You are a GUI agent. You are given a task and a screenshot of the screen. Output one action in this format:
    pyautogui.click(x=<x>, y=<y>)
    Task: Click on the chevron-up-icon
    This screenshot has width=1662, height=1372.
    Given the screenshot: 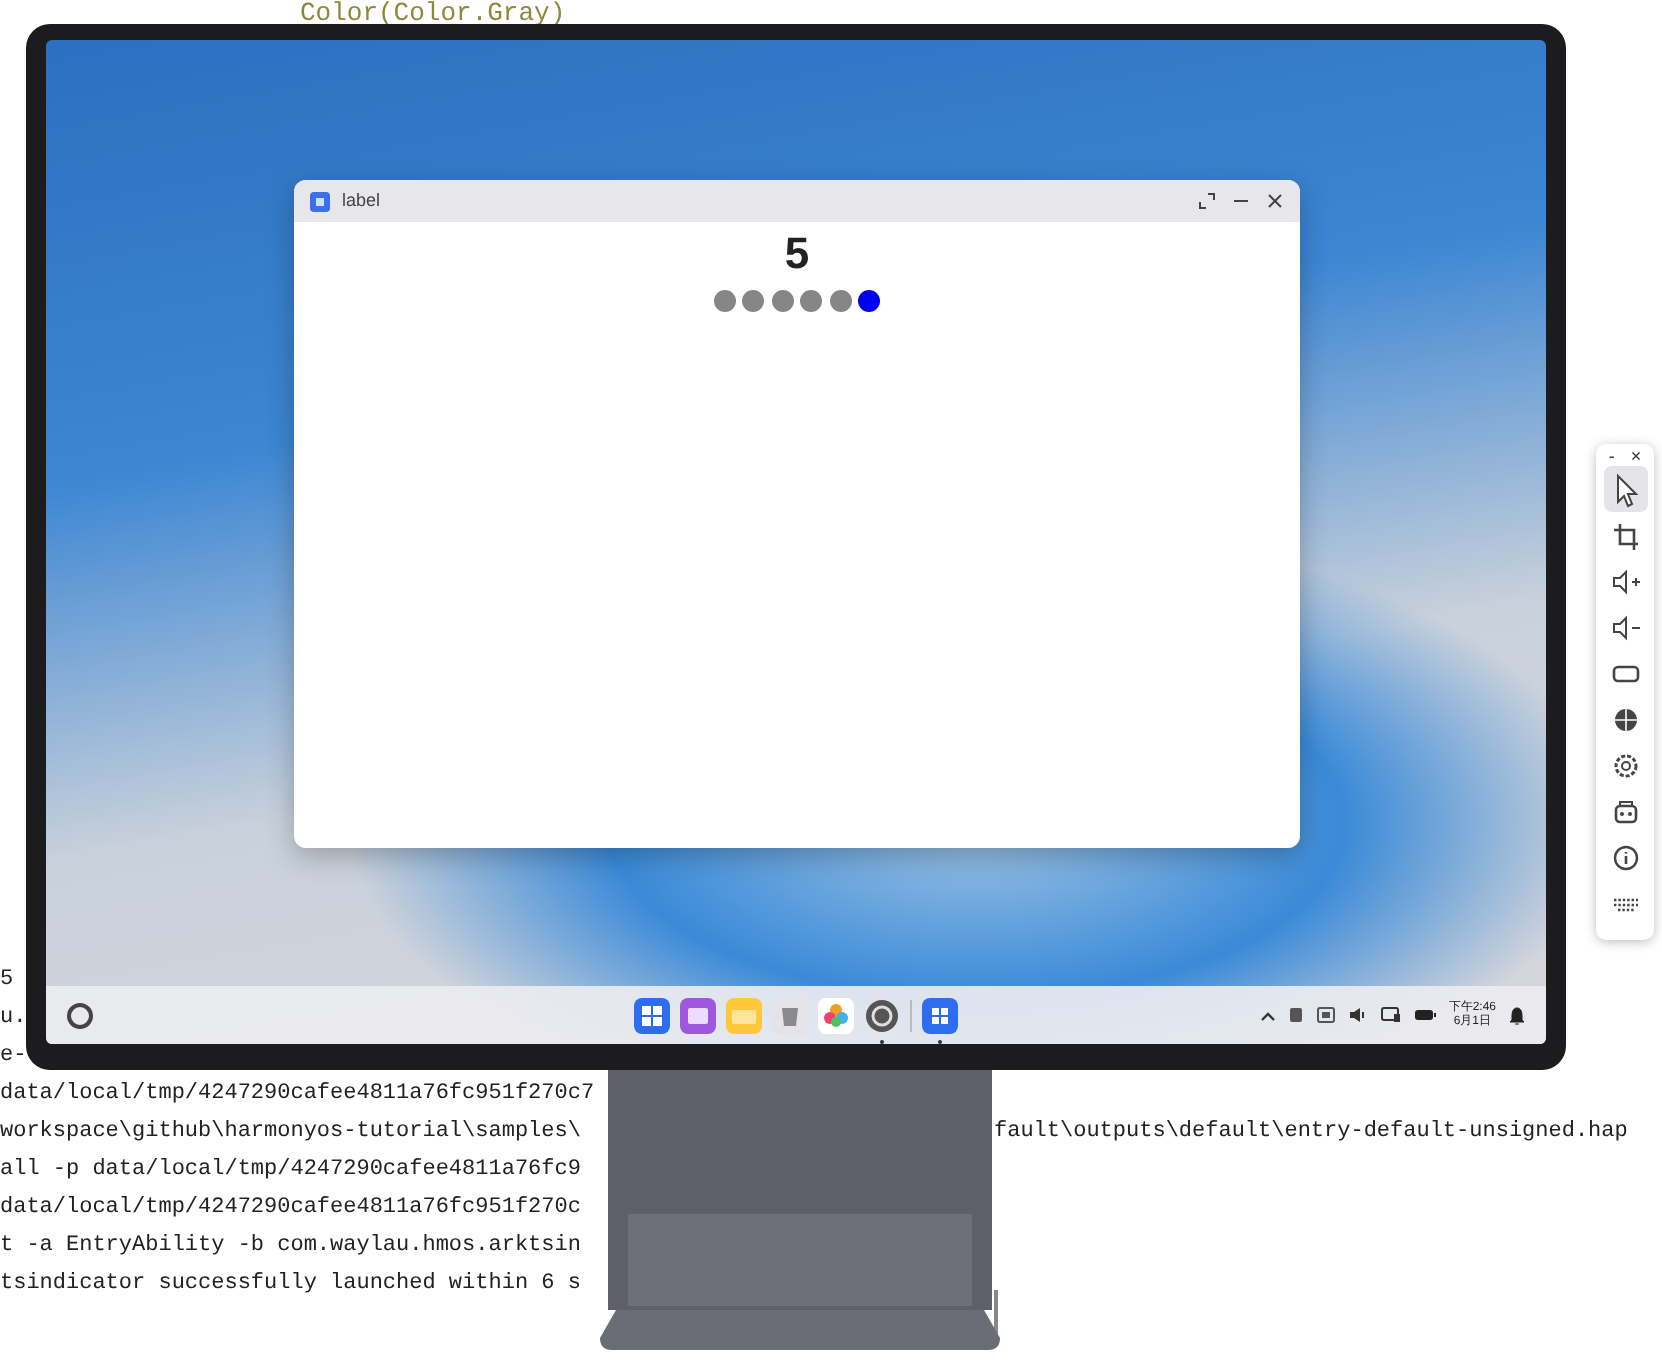 What is the action you would take?
    pyautogui.click(x=1268, y=1015)
    